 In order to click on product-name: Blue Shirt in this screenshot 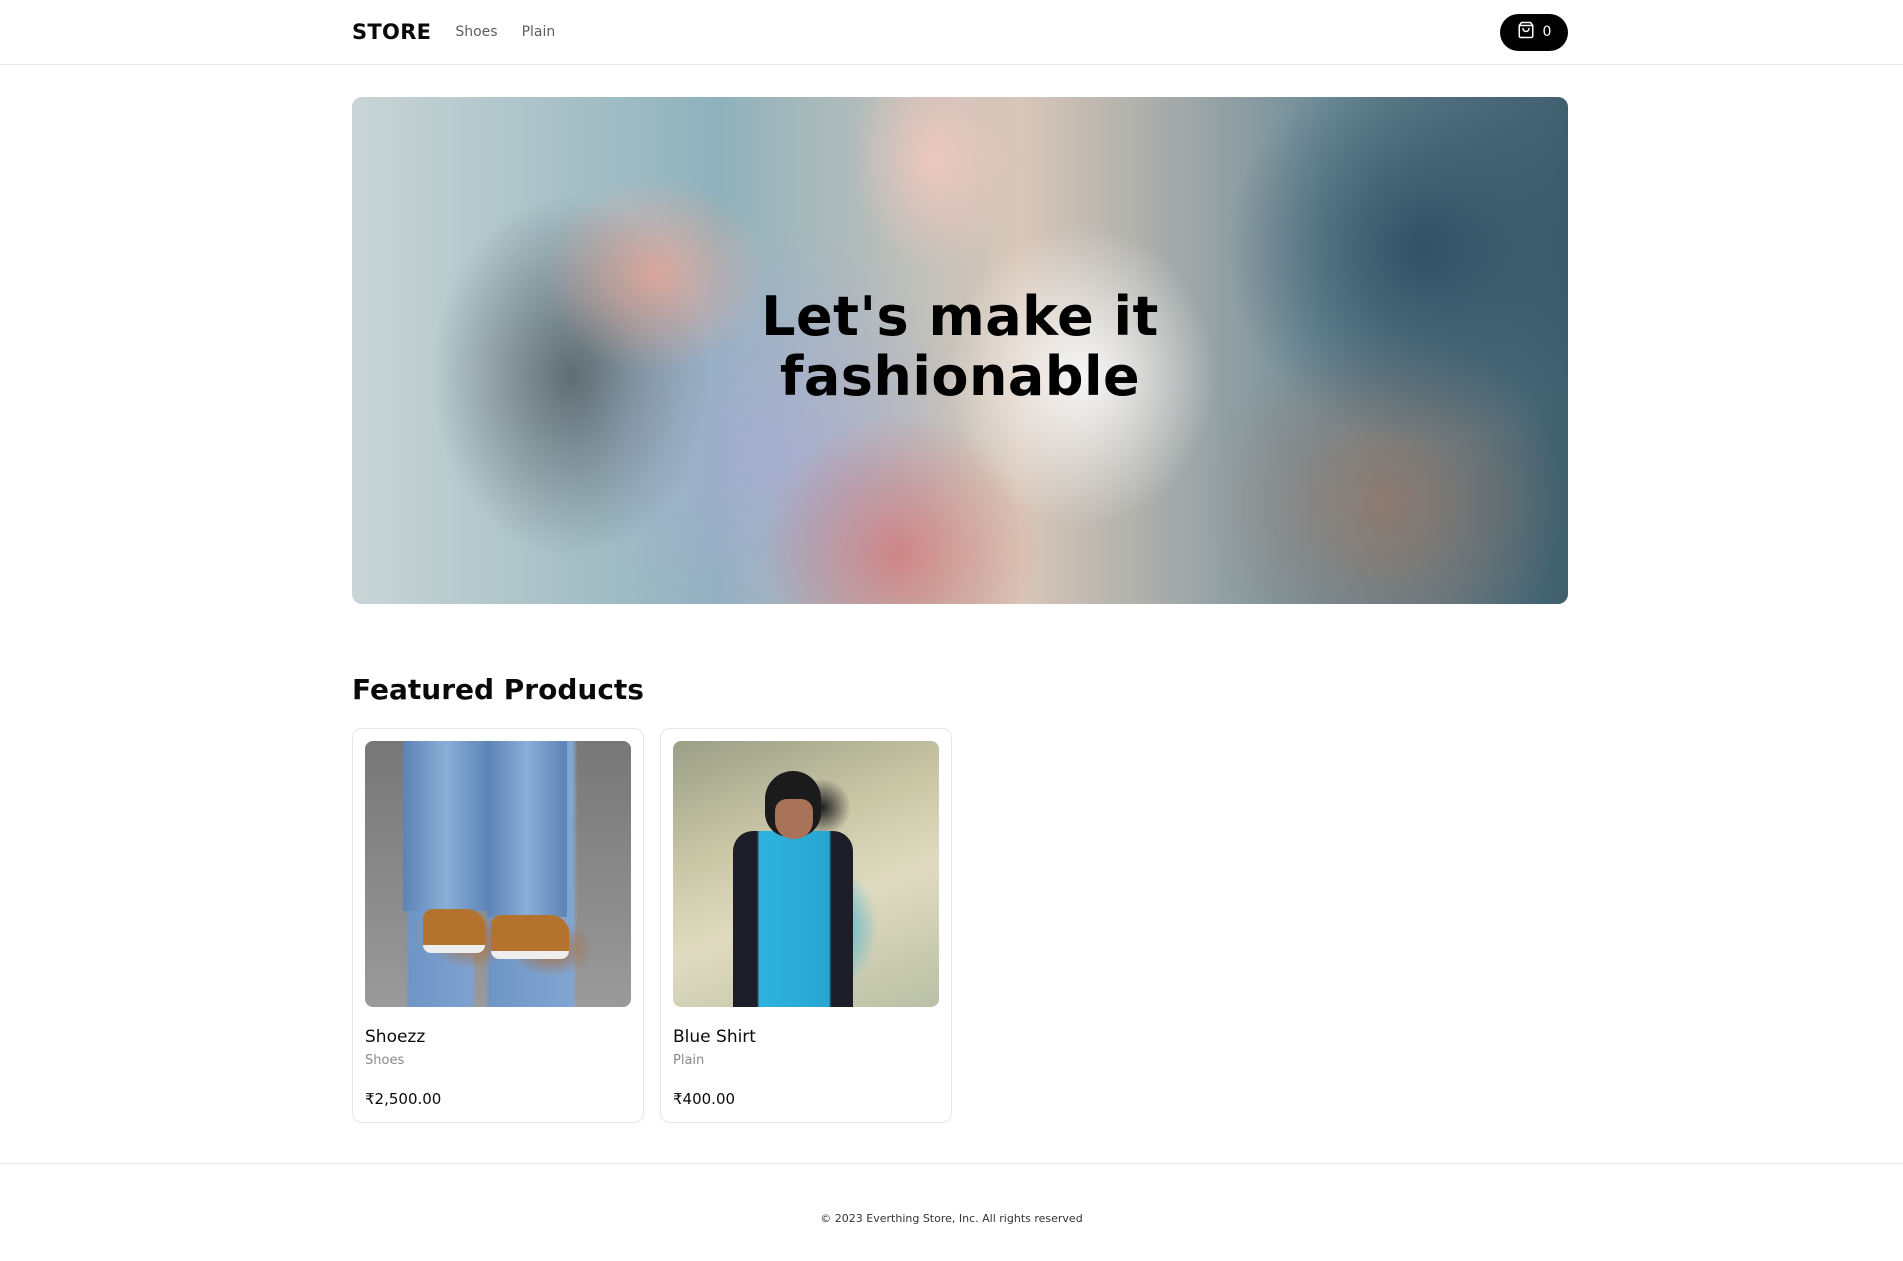, I will do `click(714, 1037)`.